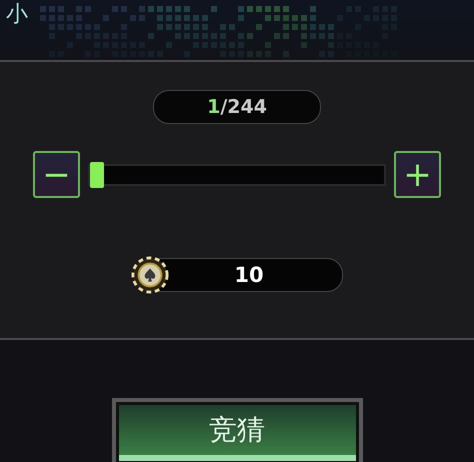  What do you see at coordinates (237, 430) in the screenshot?
I see `bet-button: 竞猜` at bounding box center [237, 430].